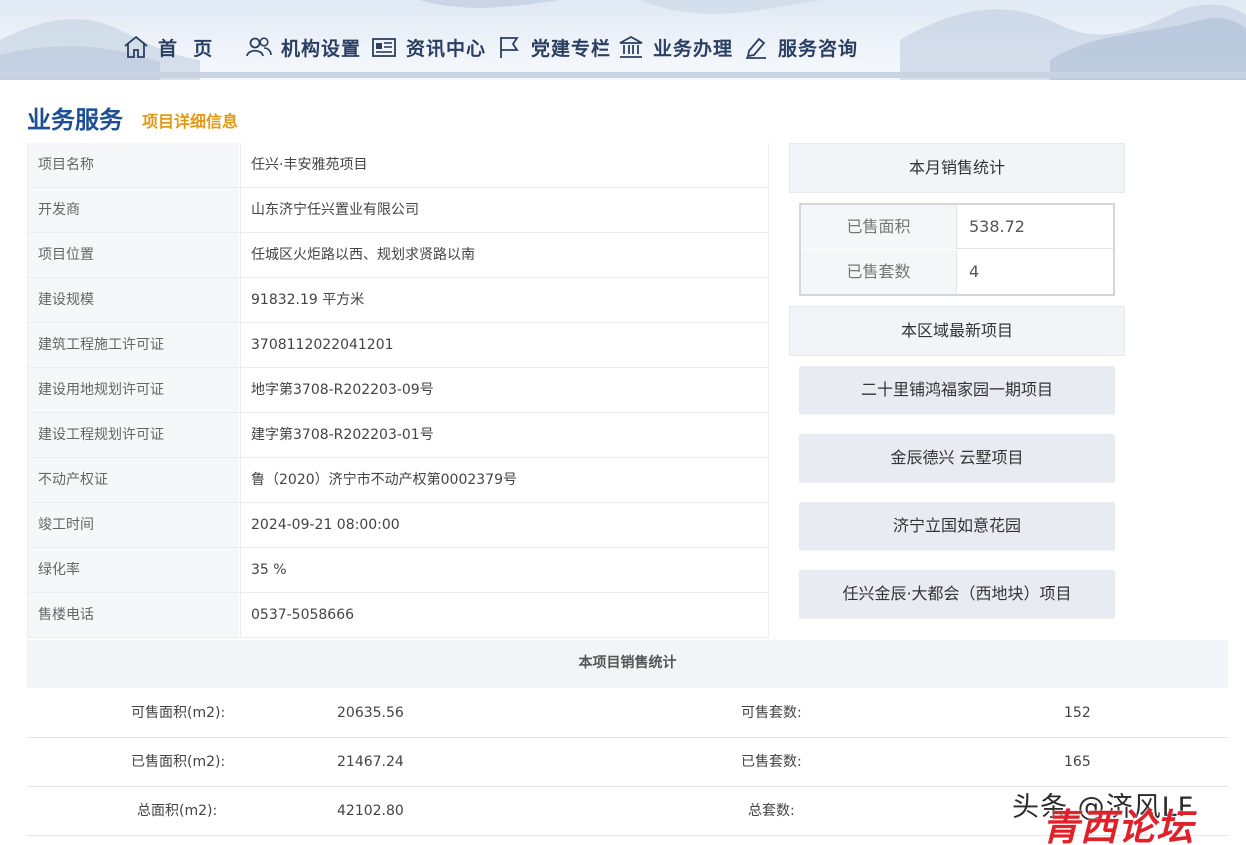 This screenshot has height=845, width=1246. Describe the element at coordinates (190, 121) in the screenshot. I see `section-subtitle: 项目详细信息` at that location.